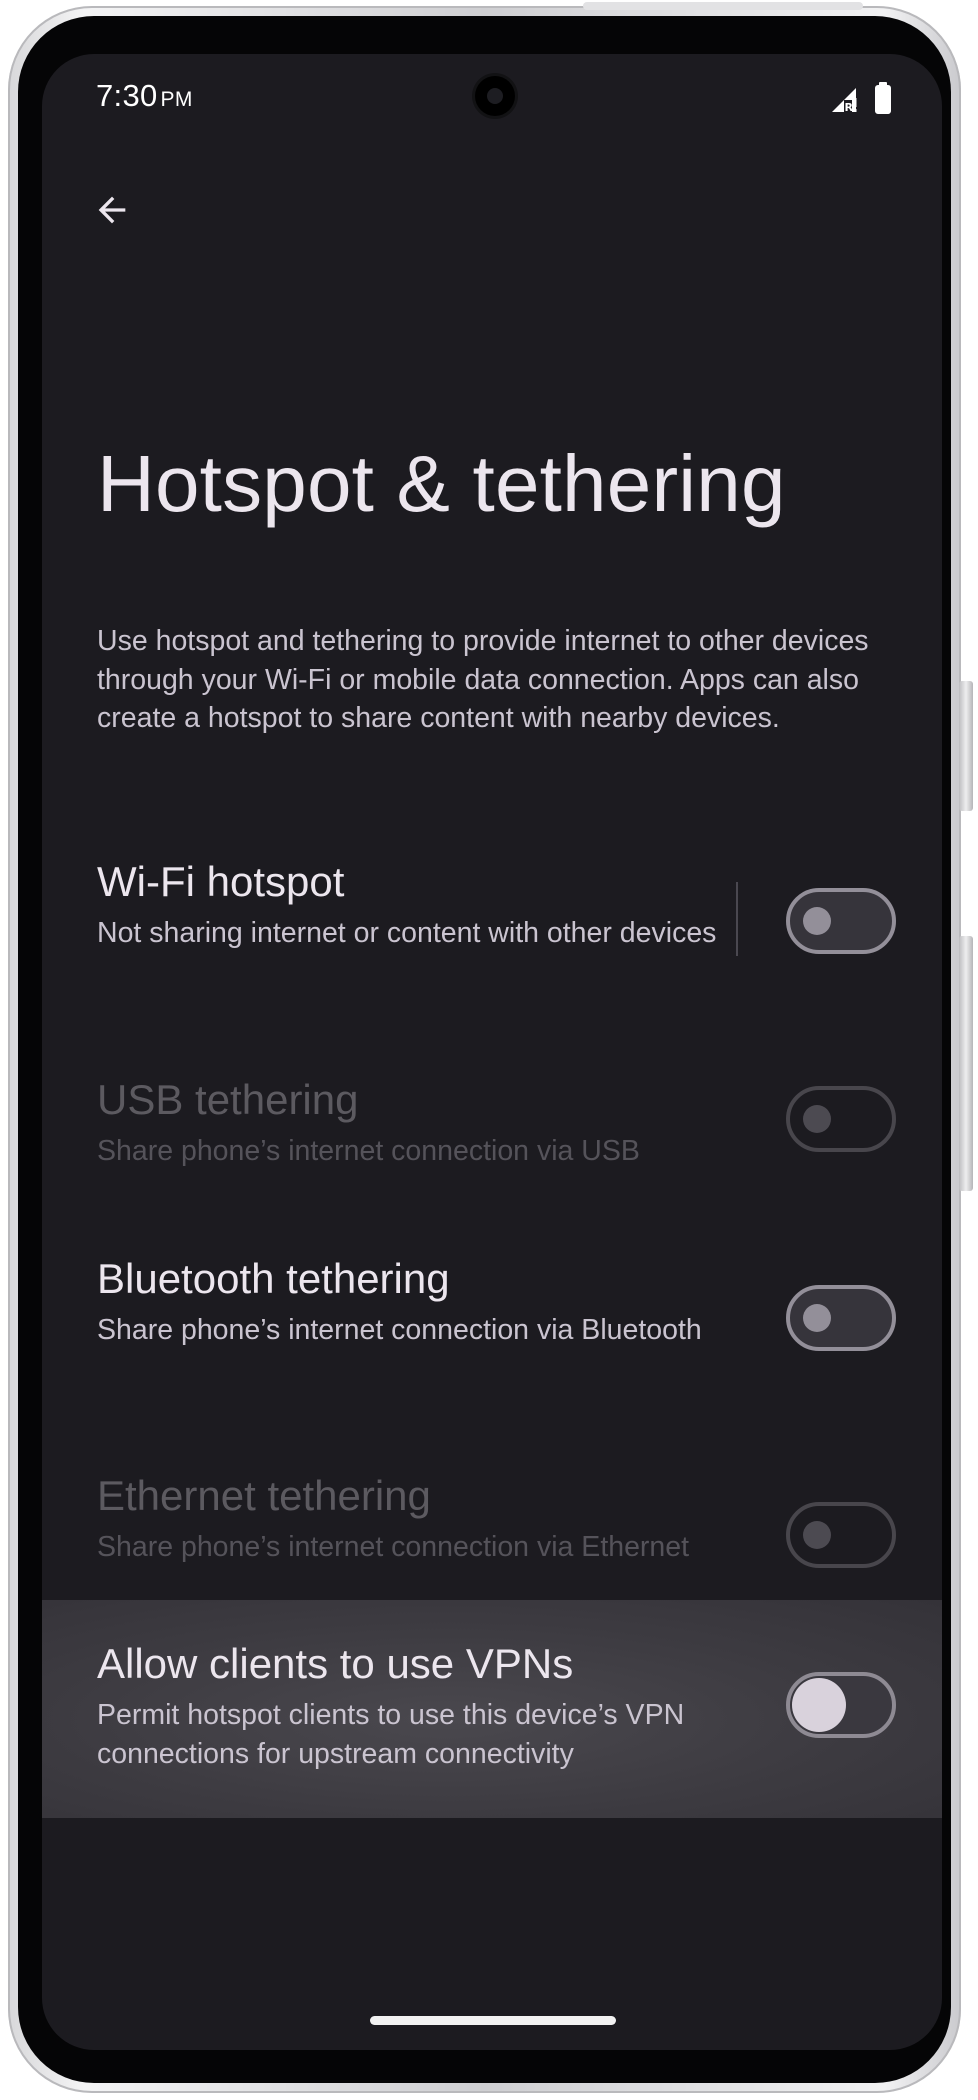  I want to click on power-button, so click(966, 746).